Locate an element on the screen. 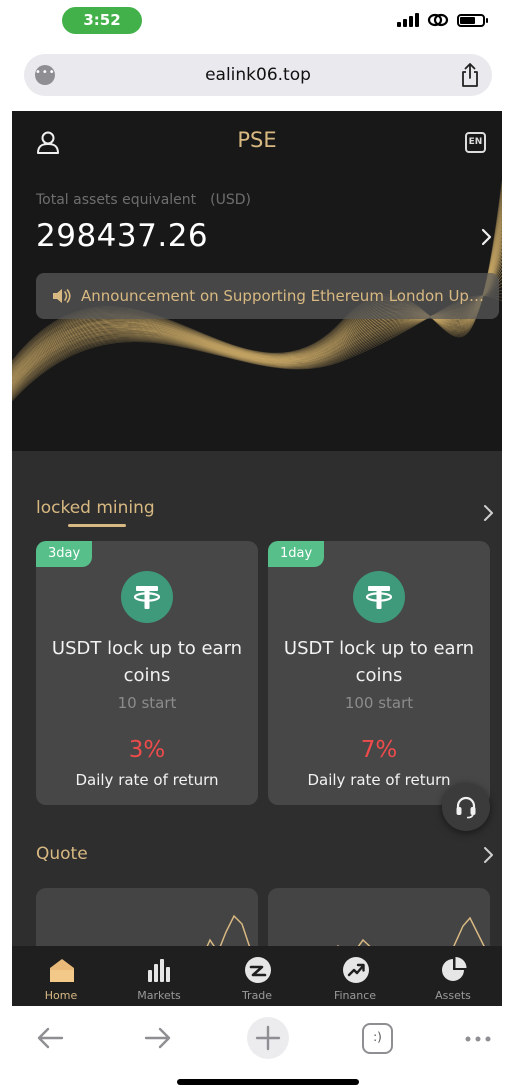 This screenshot has height=1087, width=515. bar-chart-icon is located at coordinates (159, 970).